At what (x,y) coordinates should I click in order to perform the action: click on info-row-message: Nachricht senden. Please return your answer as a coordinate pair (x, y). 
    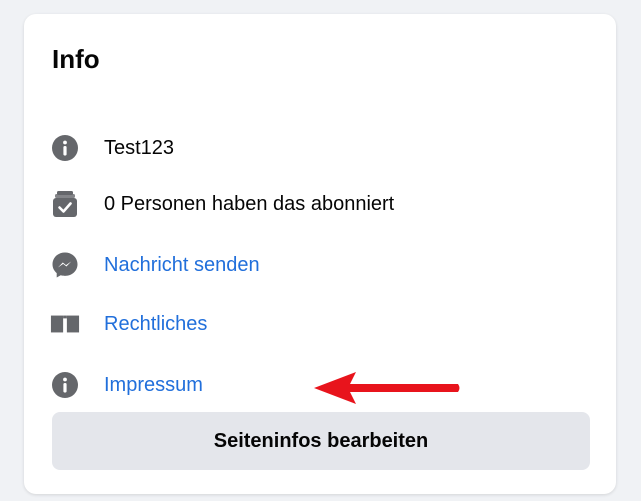
    Looking at the image, I should click on (155, 265).